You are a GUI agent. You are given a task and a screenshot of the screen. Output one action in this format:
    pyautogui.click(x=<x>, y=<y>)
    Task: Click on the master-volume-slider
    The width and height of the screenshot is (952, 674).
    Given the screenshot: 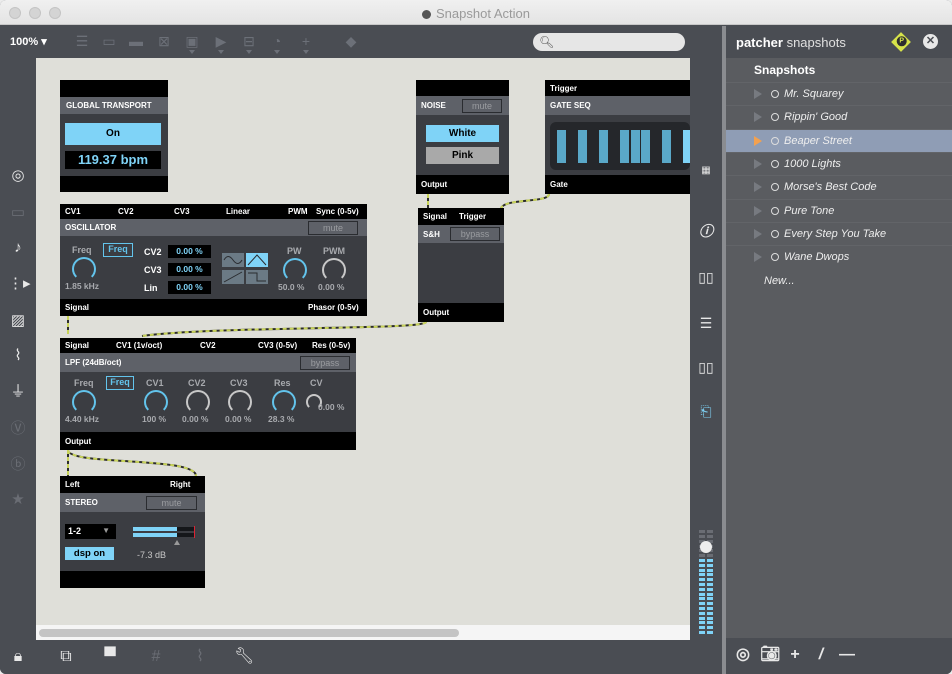 What is the action you would take?
    pyautogui.click(x=706, y=581)
    